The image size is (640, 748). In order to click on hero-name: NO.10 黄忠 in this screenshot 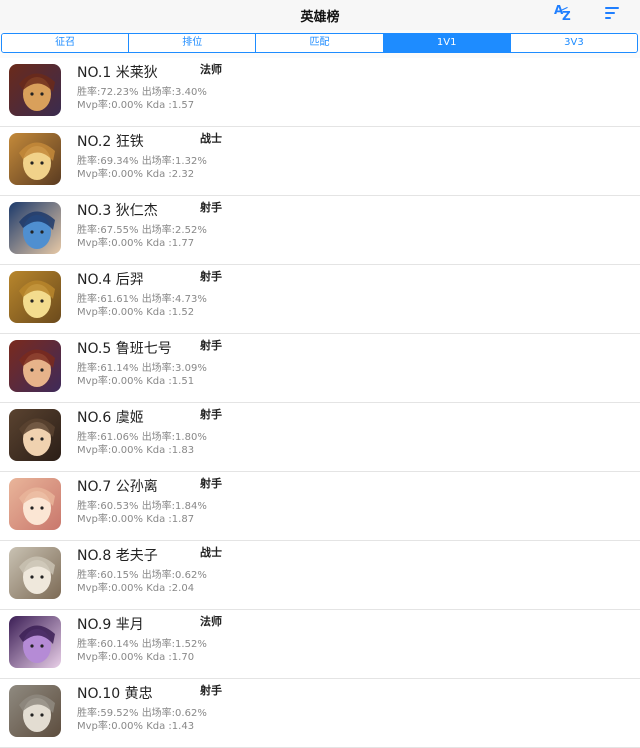, I will do `click(115, 694)`.